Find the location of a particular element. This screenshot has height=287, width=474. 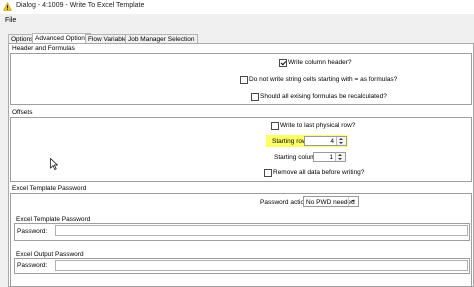

starting-row-stepper is located at coordinates (341, 141).